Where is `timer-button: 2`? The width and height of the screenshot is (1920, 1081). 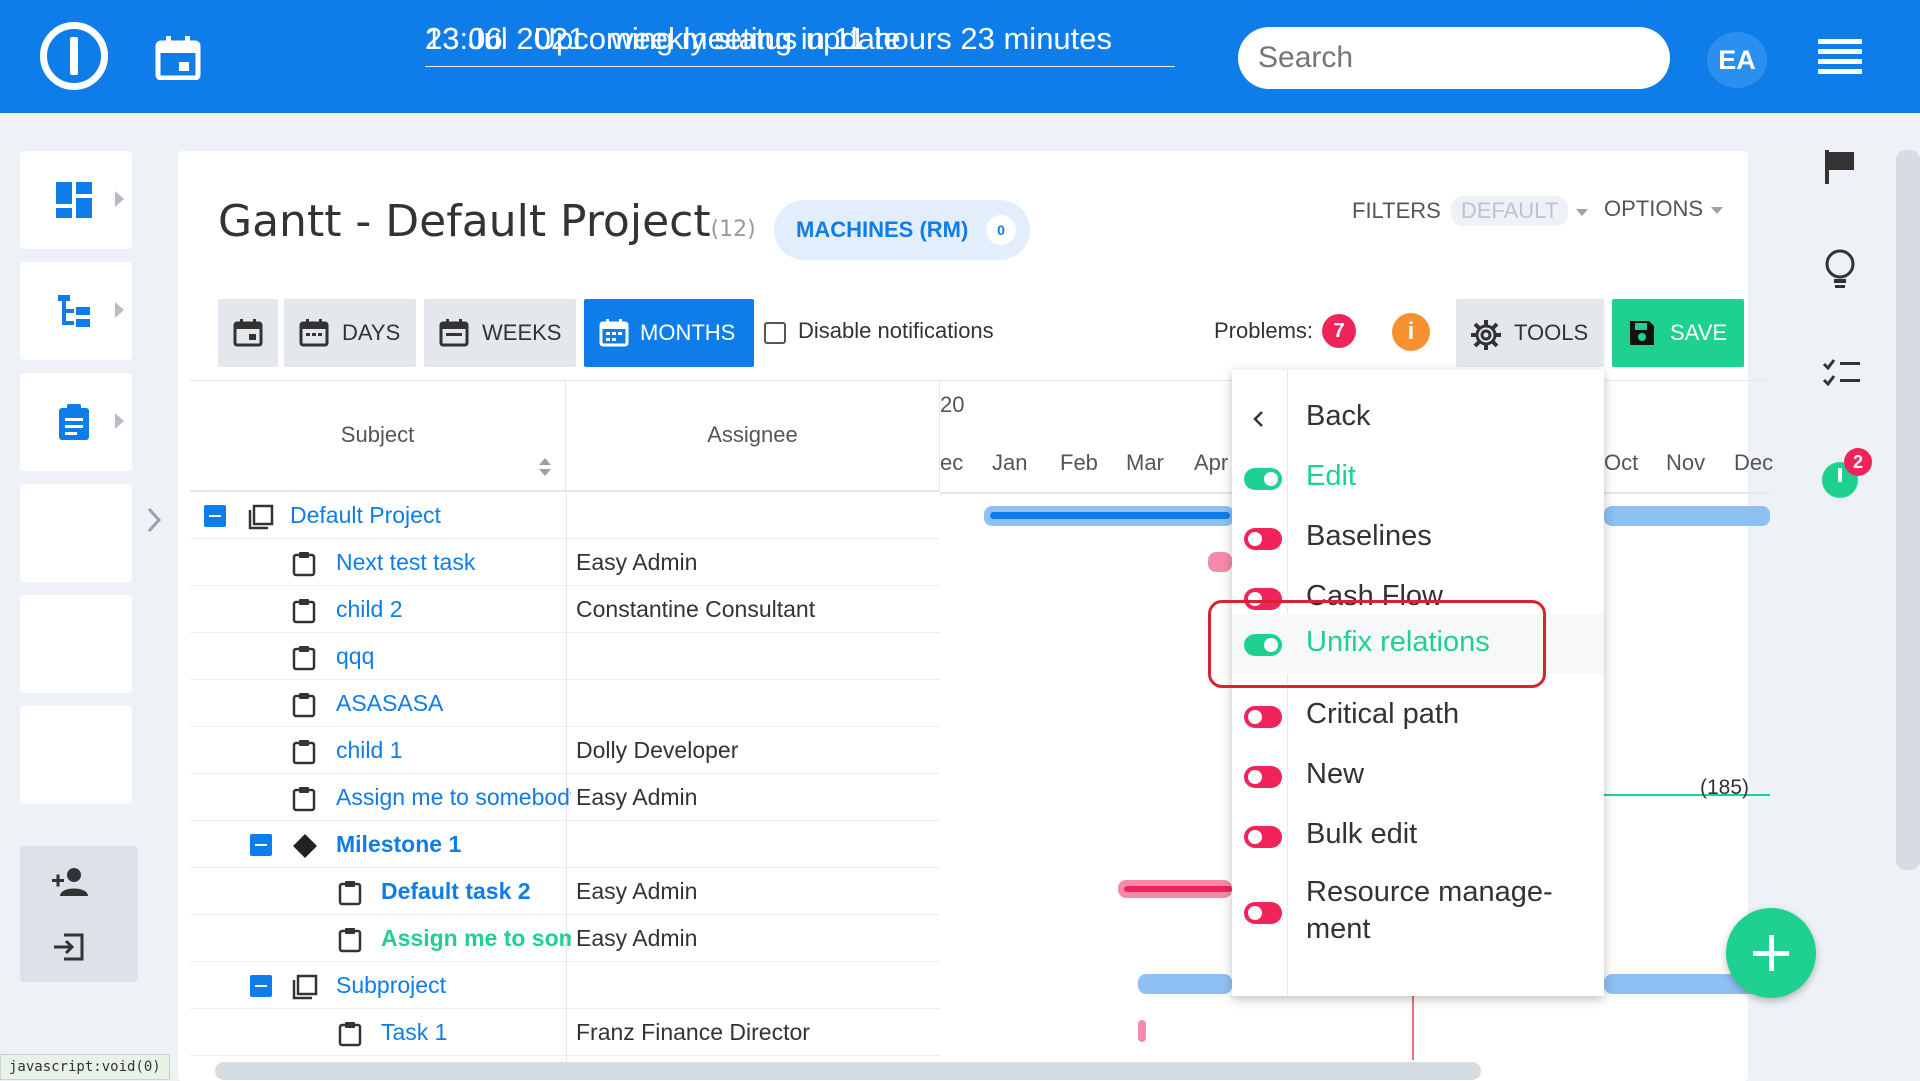 timer-button: 2 is located at coordinates (1847, 476).